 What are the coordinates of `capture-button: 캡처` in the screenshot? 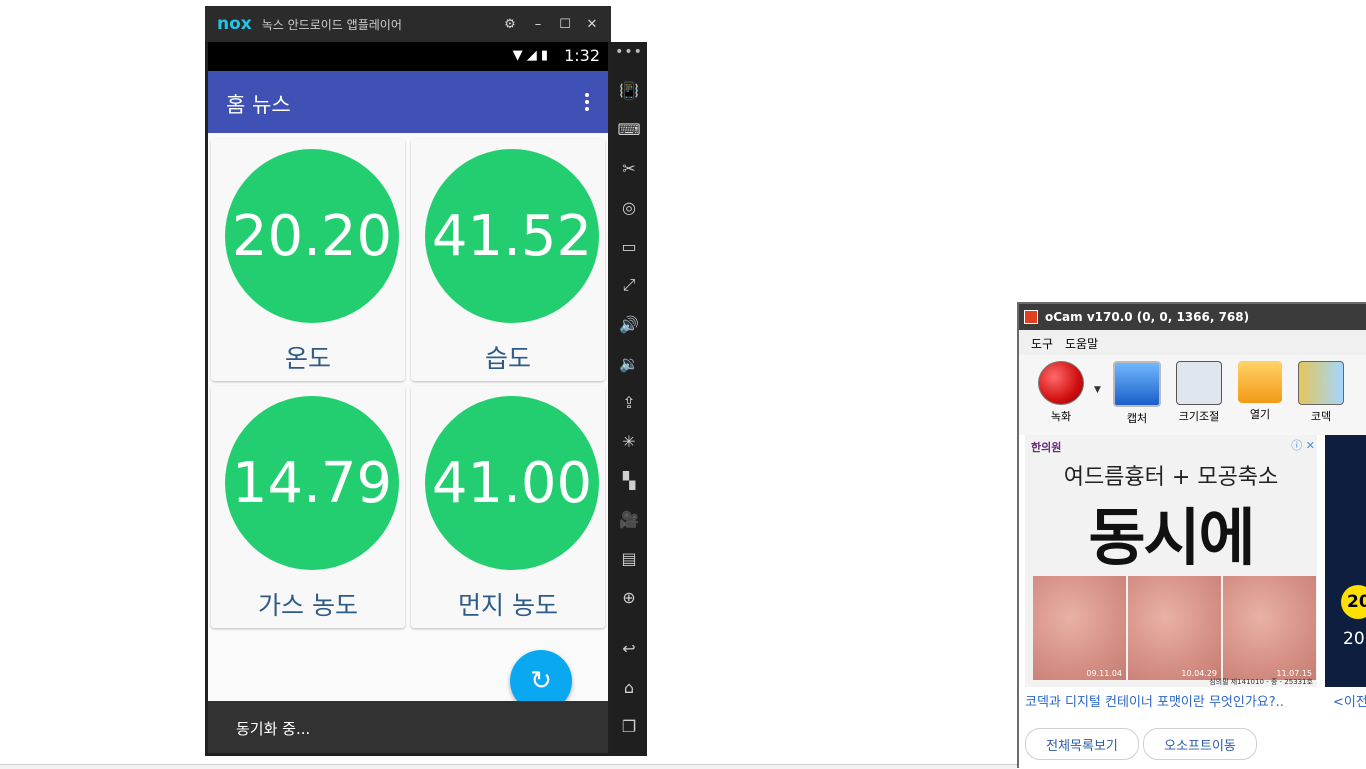 It's located at (1137, 393).